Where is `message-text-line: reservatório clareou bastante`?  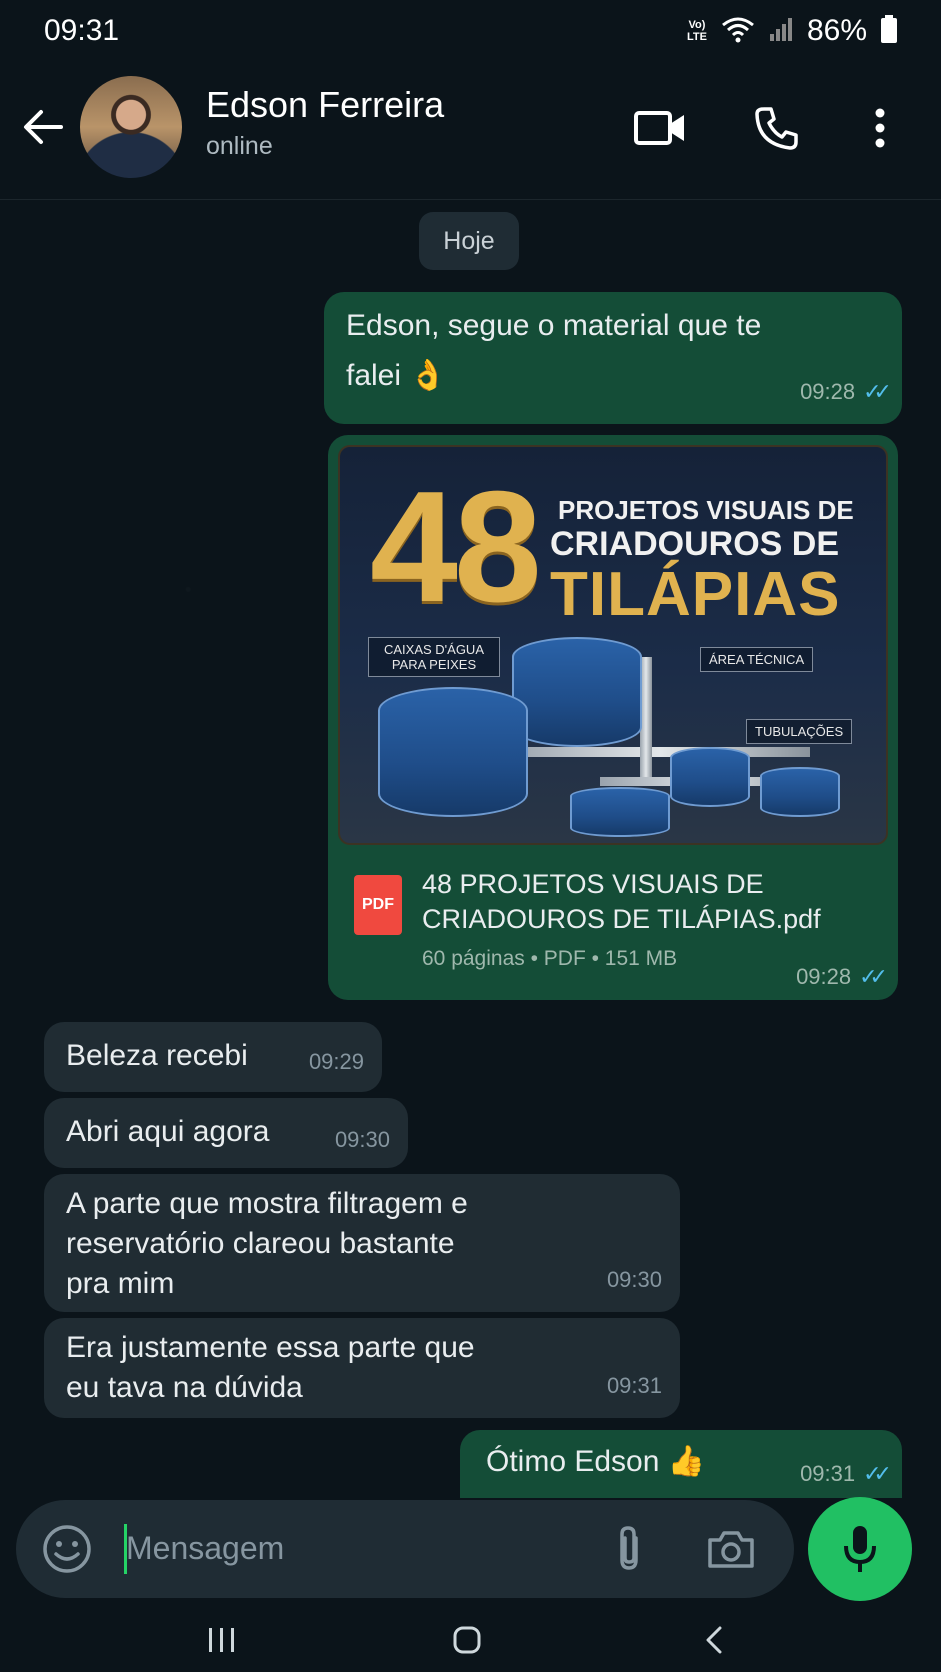
message-text-line: reservatório clareou bastante is located at coordinates (260, 1243).